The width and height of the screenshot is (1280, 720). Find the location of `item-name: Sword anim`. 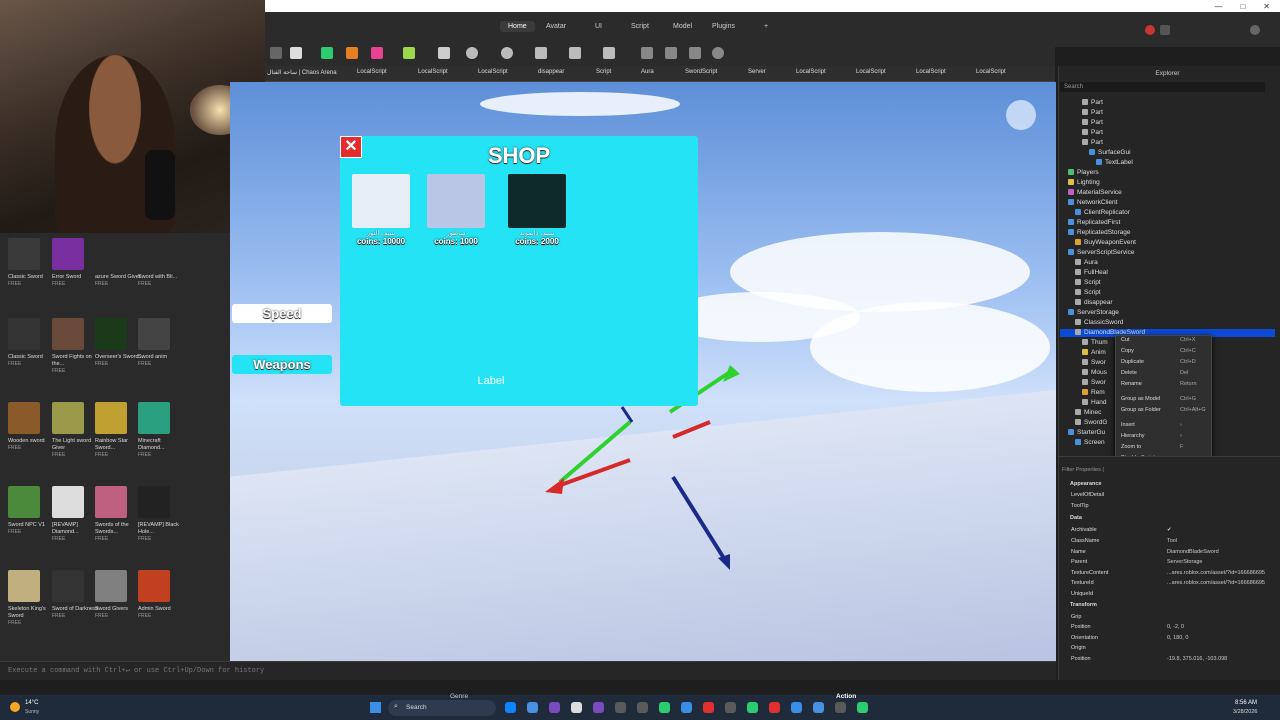

item-name: Sword anim is located at coordinates (163, 357).